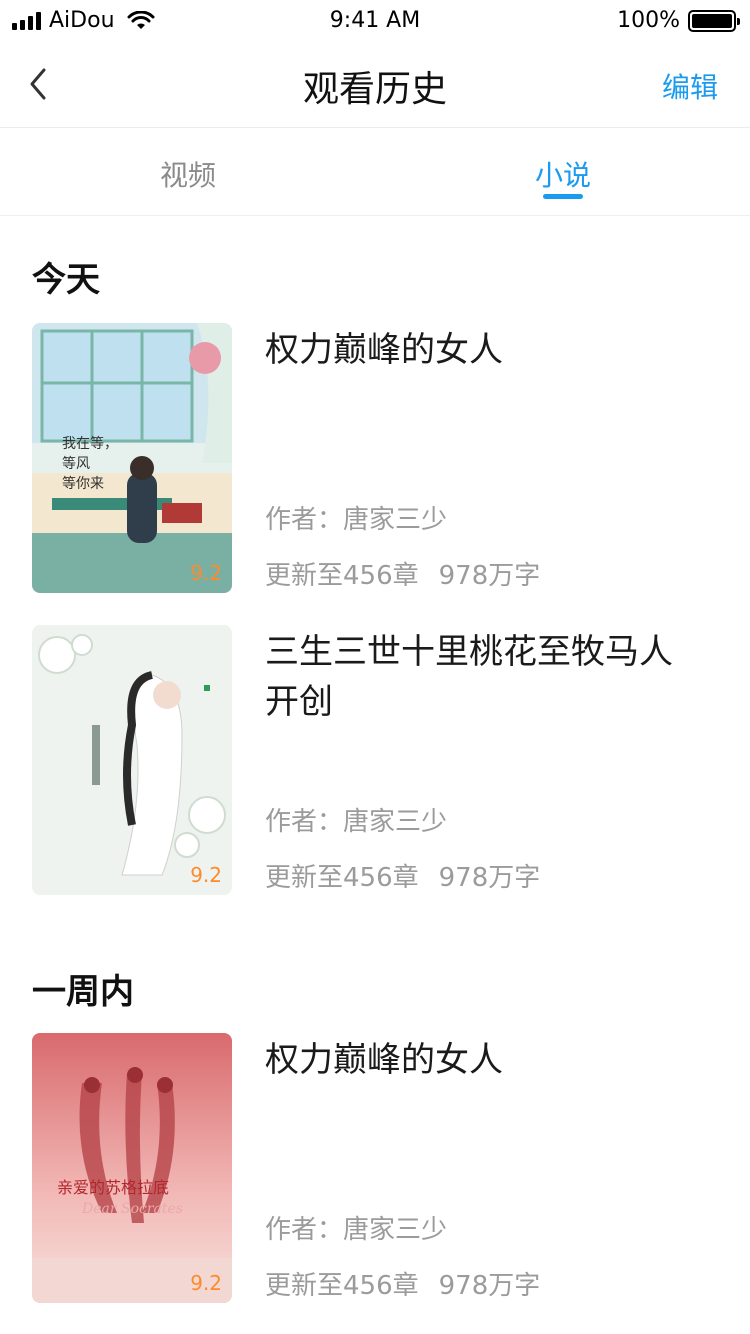 This screenshot has height=1334, width=750. What do you see at coordinates (648, 20) in the screenshot?
I see `battery-percent: 100%` at bounding box center [648, 20].